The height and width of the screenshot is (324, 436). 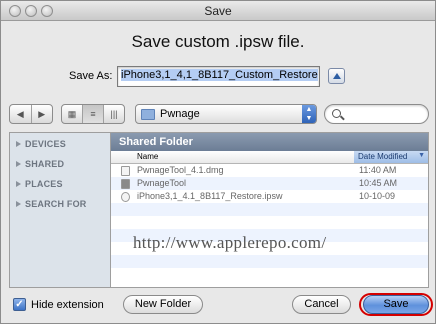 I want to click on folder-icon, so click(x=148, y=114).